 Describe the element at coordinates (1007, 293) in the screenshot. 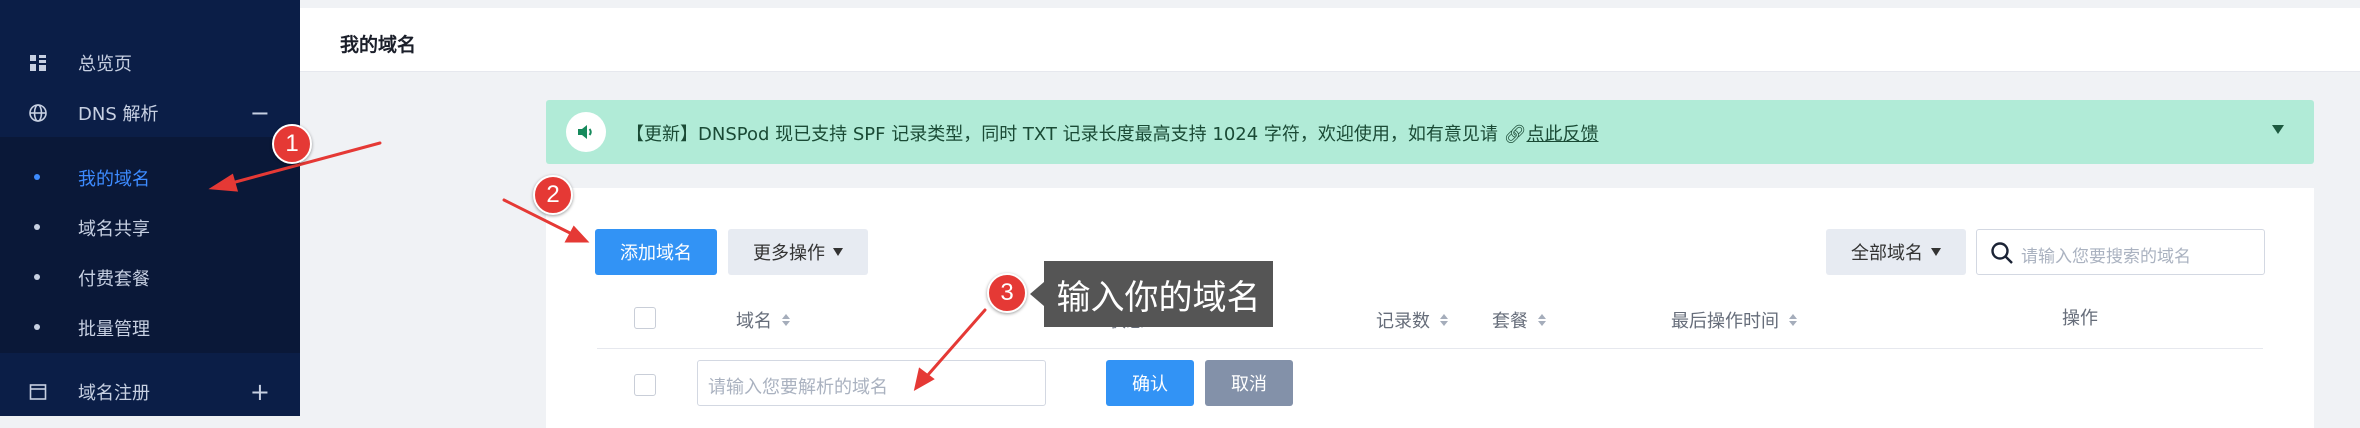

I see `annotation-badge-3: 3` at that location.